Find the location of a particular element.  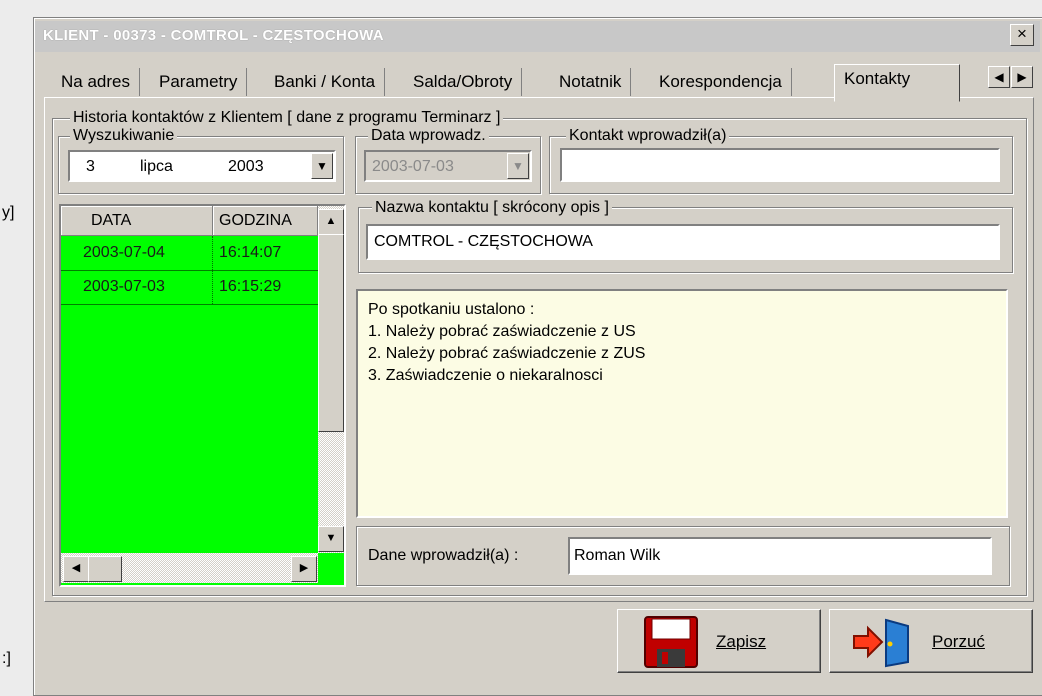

save-button-label: Zapisz is located at coordinates (741, 641).